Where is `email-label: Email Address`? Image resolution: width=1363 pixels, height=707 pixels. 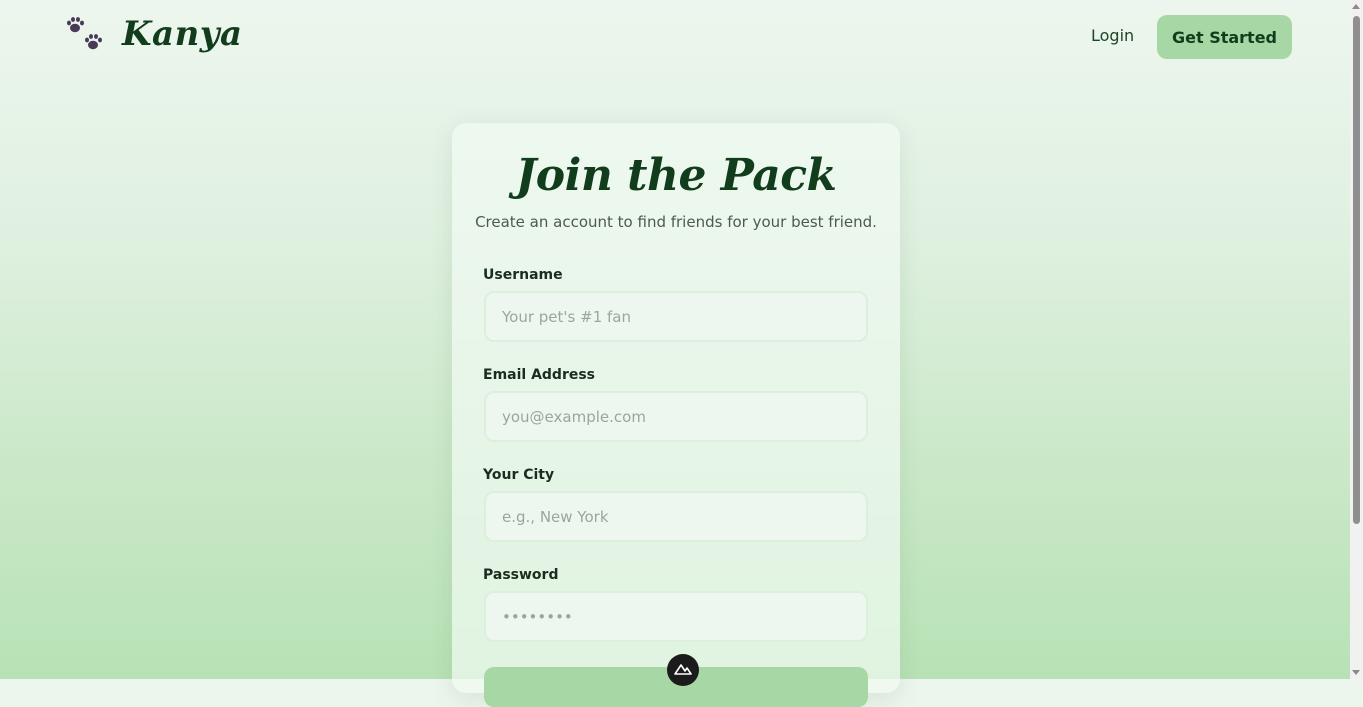
email-label: Email Address is located at coordinates (539, 375).